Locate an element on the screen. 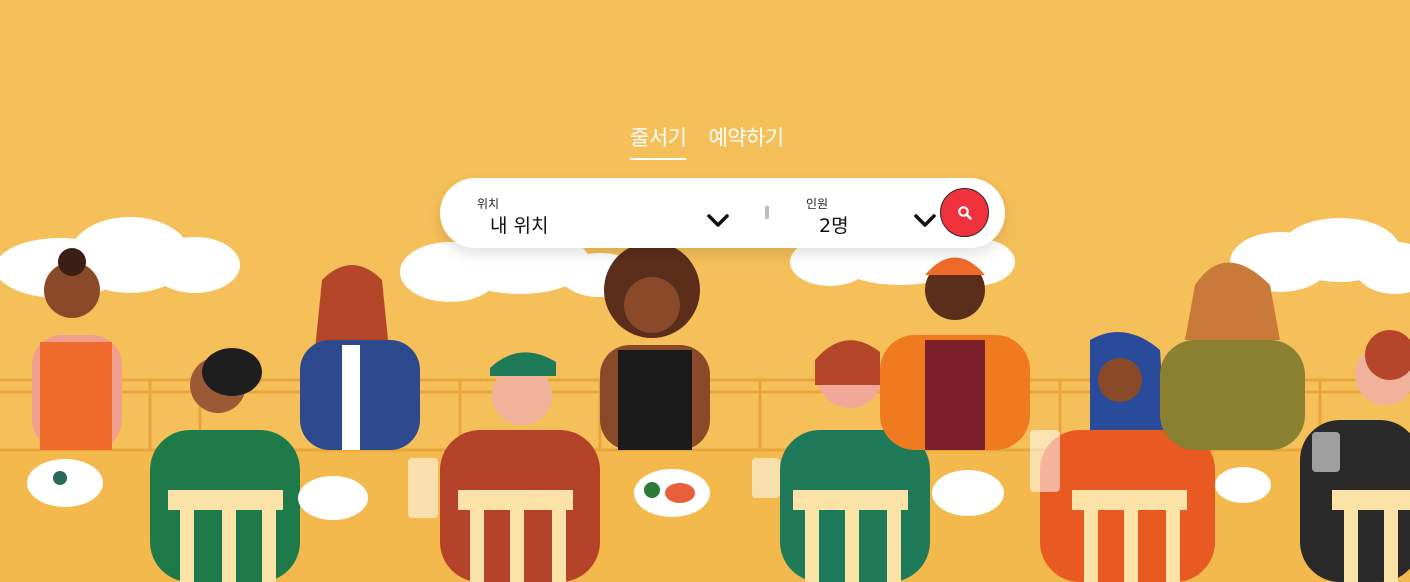  location-select: 내 위치 is located at coordinates (519, 224).